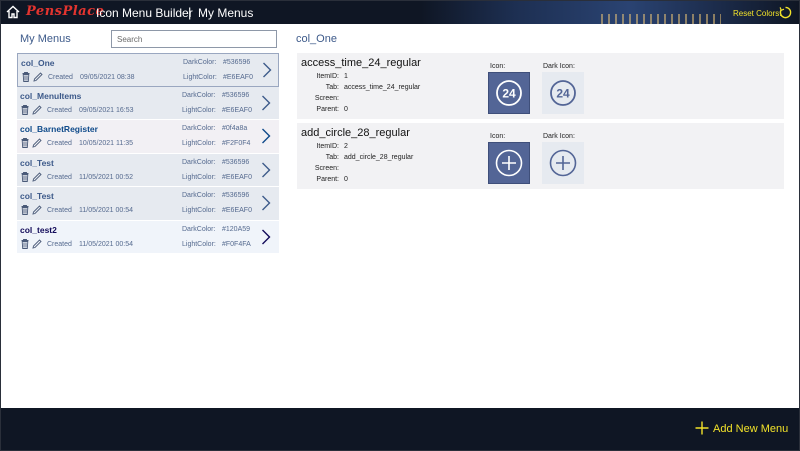 This screenshot has height=451, width=800. I want to click on created-date: 09/05/2021 16:53, so click(106, 110).